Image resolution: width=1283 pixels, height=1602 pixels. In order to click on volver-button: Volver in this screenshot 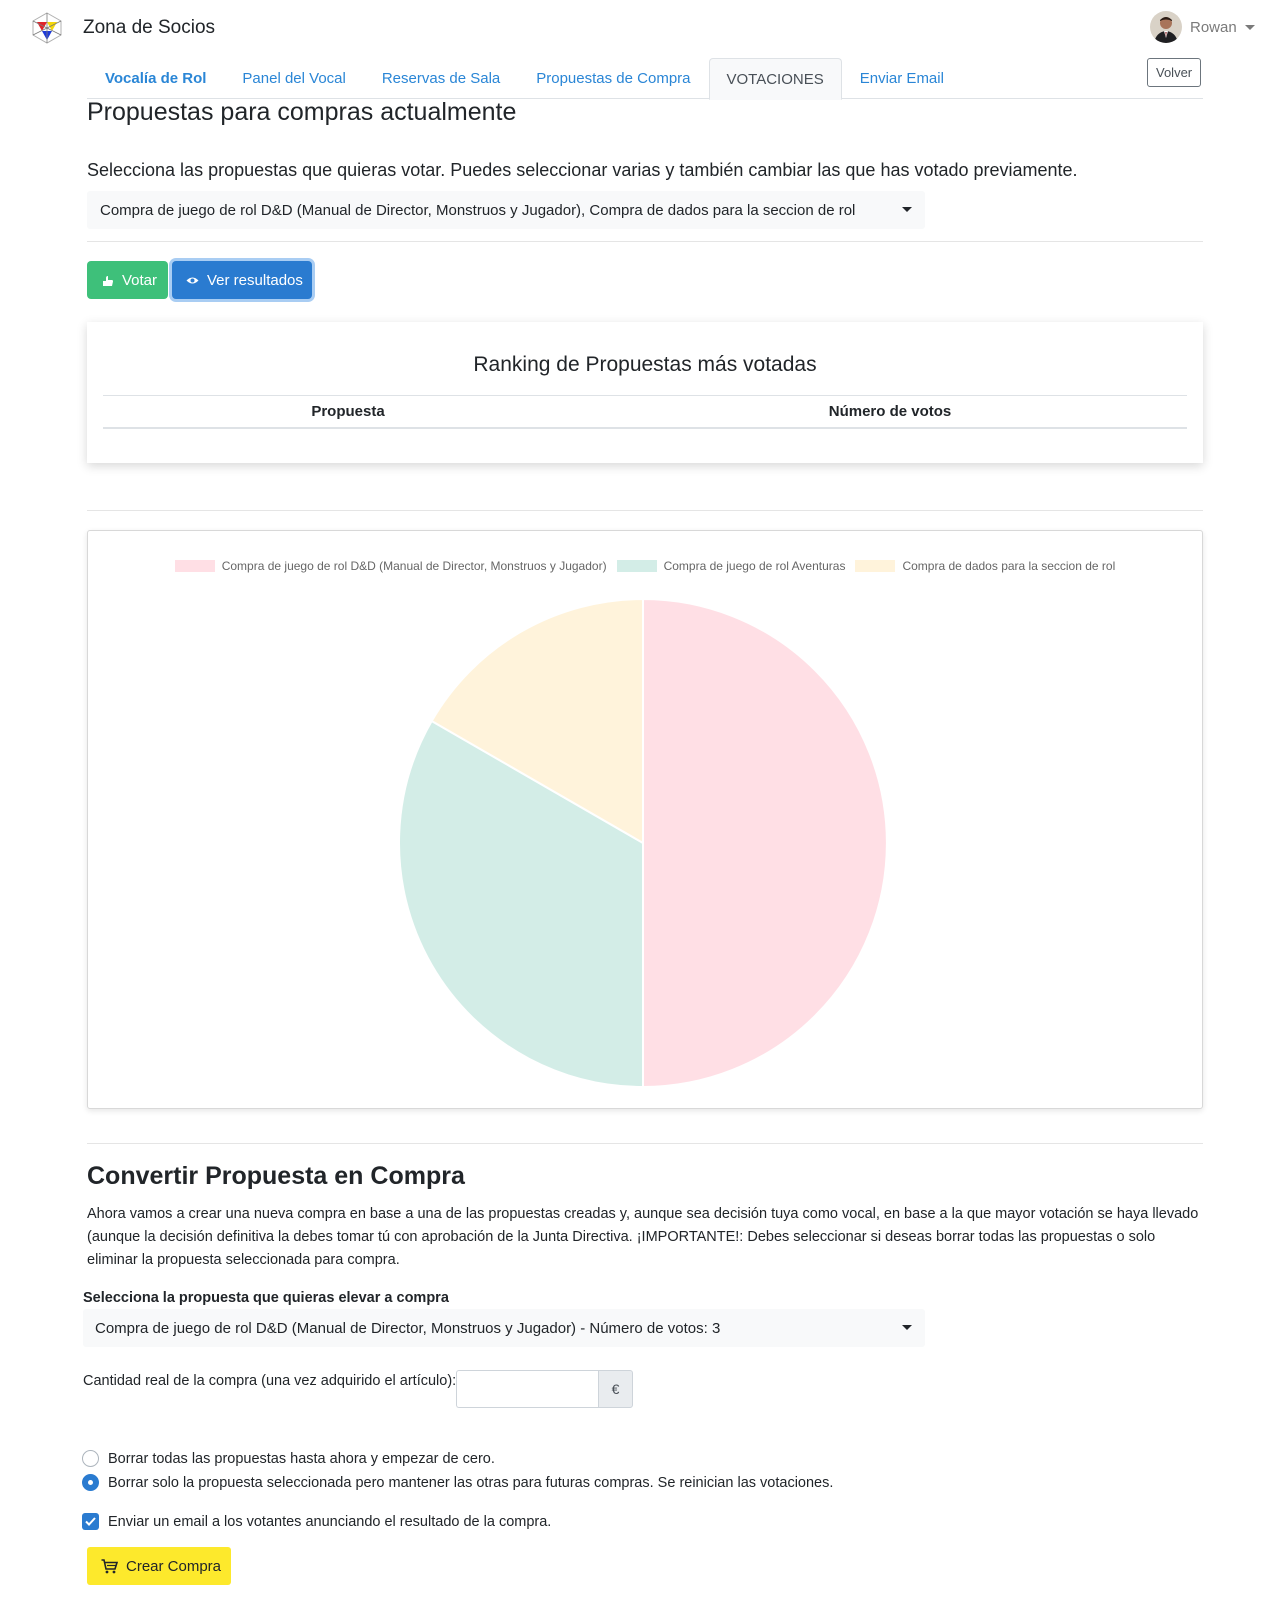, I will do `click(1174, 72)`.